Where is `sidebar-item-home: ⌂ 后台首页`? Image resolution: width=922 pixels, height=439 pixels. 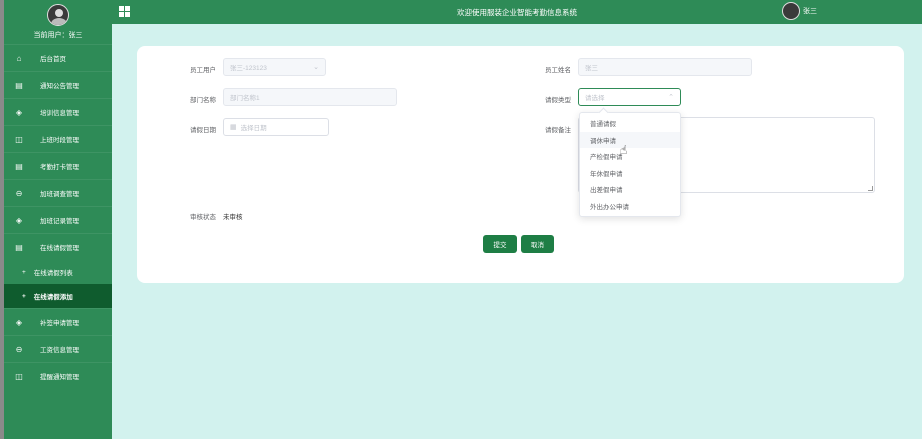
sidebar-item-home: ⌂ 后台首页 is located at coordinates (58, 57).